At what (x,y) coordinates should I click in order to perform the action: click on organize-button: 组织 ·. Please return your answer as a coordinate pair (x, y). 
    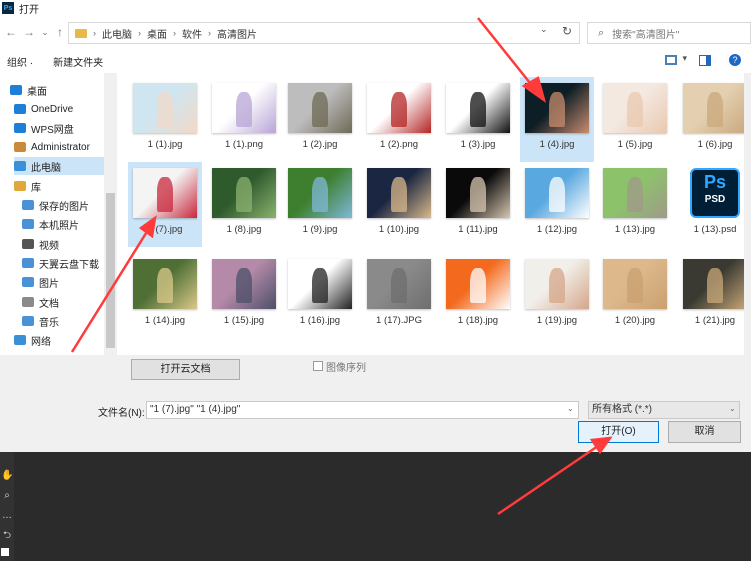
    Looking at the image, I should click on (20, 61).